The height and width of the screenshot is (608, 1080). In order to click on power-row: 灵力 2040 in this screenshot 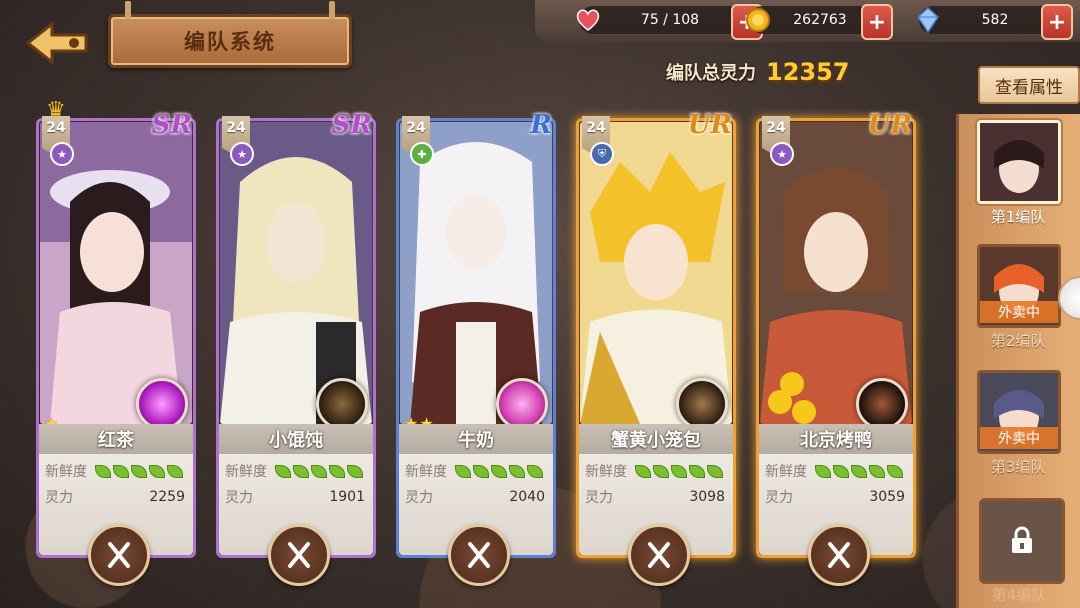, I will do `click(475, 497)`.